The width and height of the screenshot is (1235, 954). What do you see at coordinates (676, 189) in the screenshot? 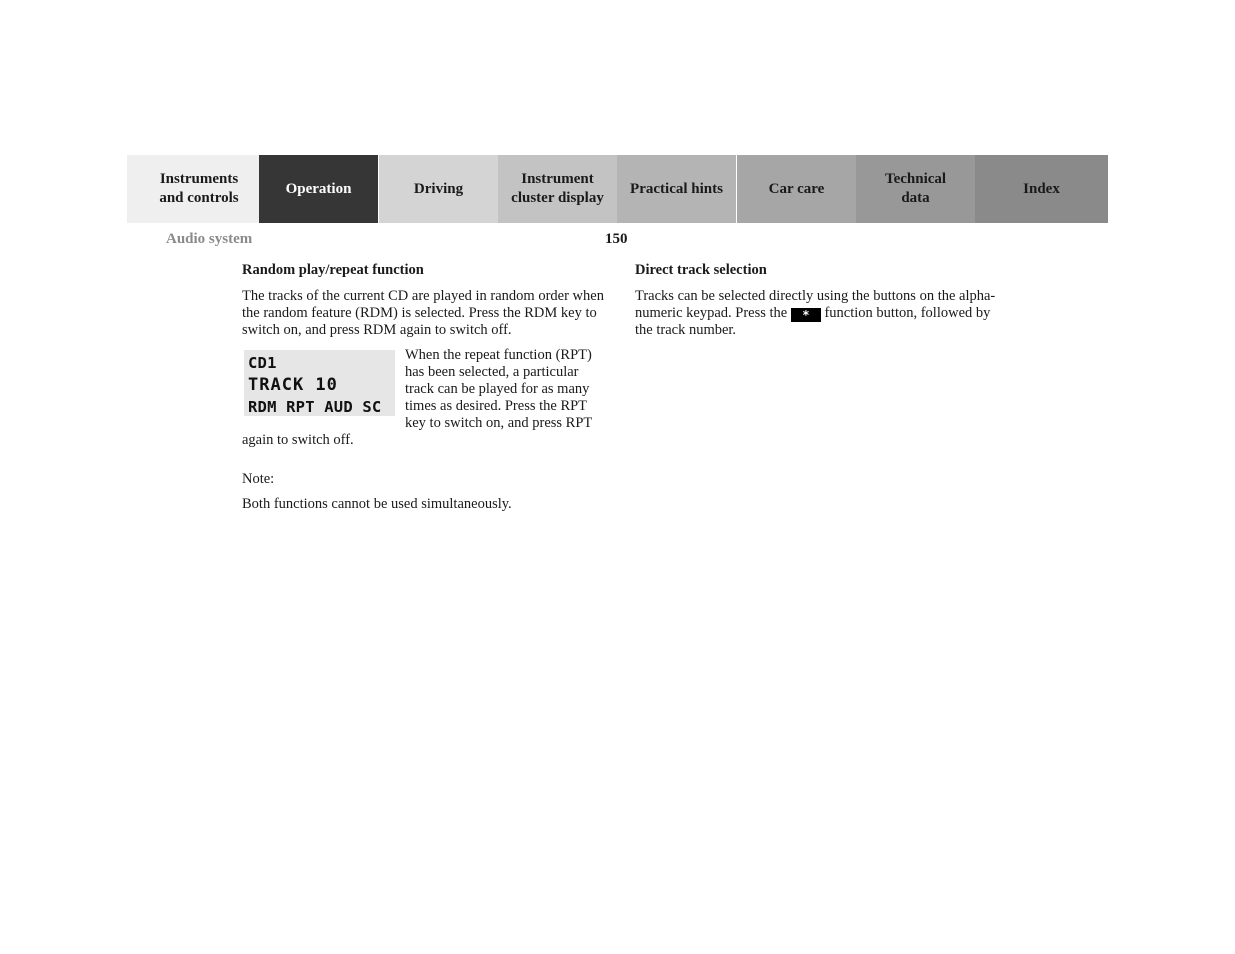
I see `tab-practical-hints: Practical hints` at bounding box center [676, 189].